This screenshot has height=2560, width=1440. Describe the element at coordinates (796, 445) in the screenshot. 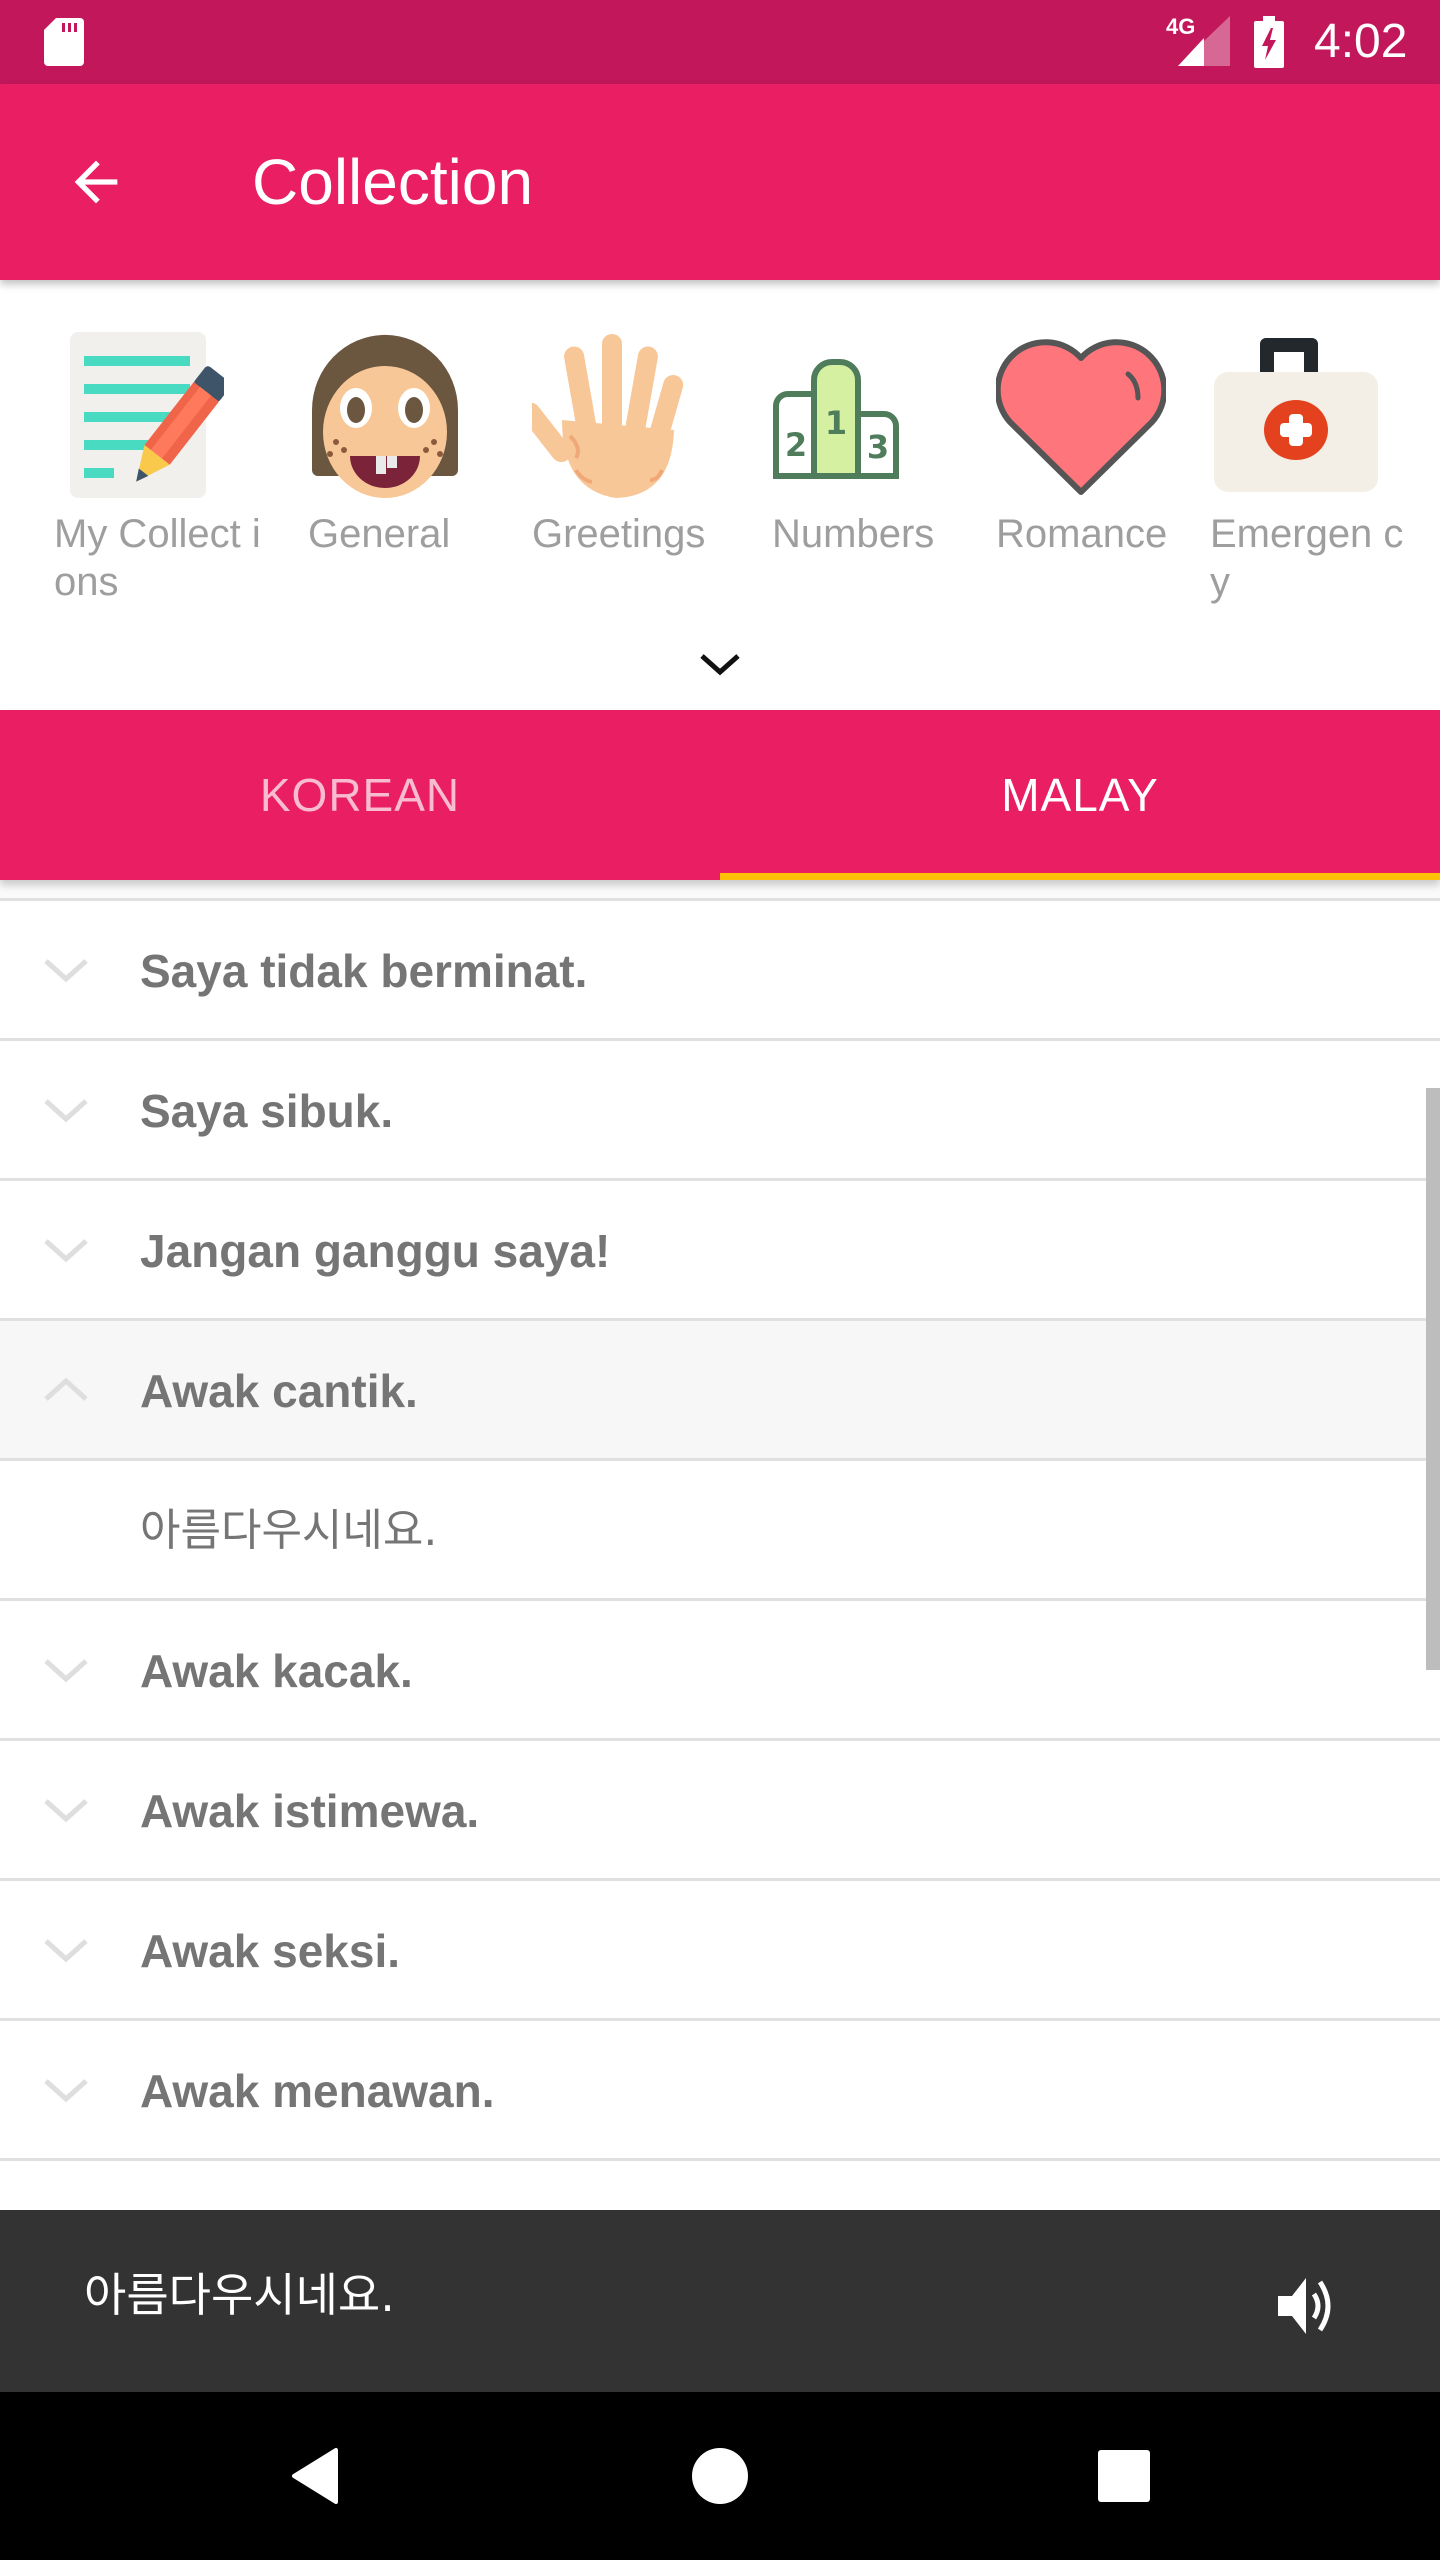

I see `svg-text: 2` at that location.